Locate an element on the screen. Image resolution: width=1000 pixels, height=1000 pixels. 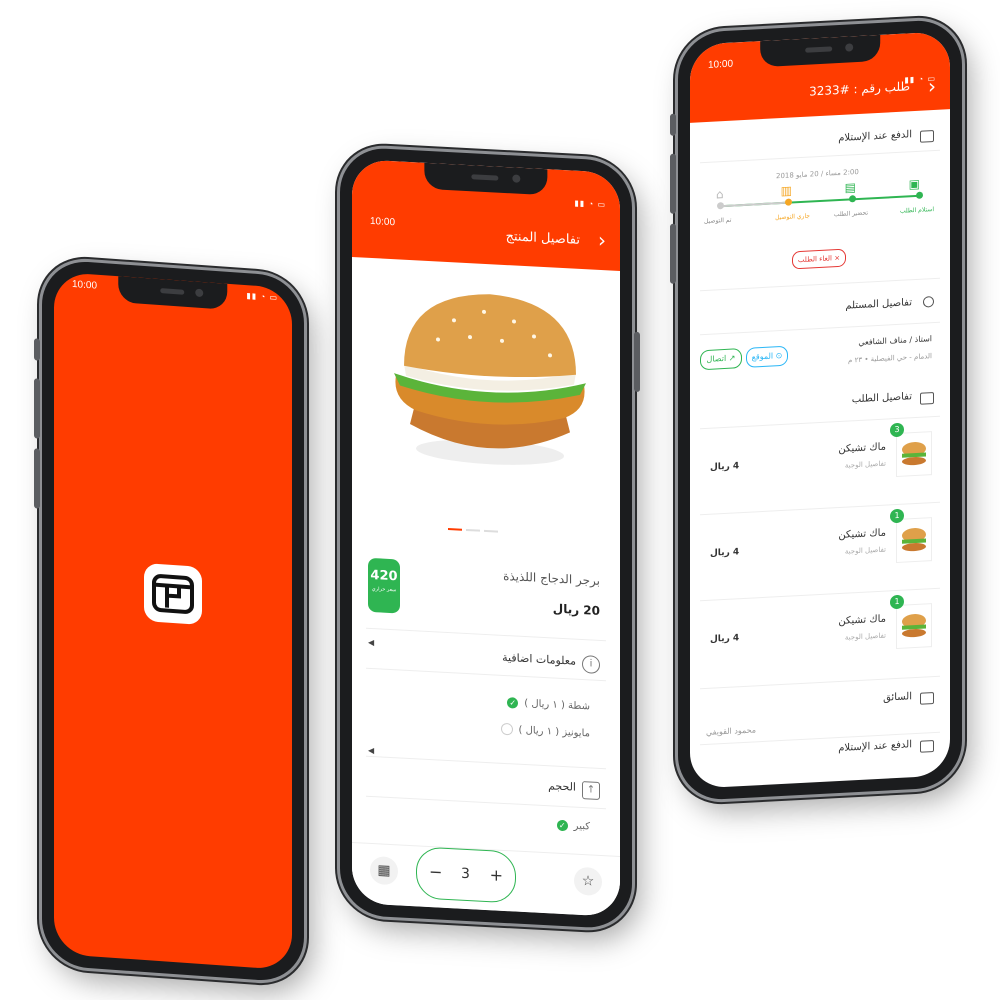
driver-title: السائق is located at coordinates (897, 697).